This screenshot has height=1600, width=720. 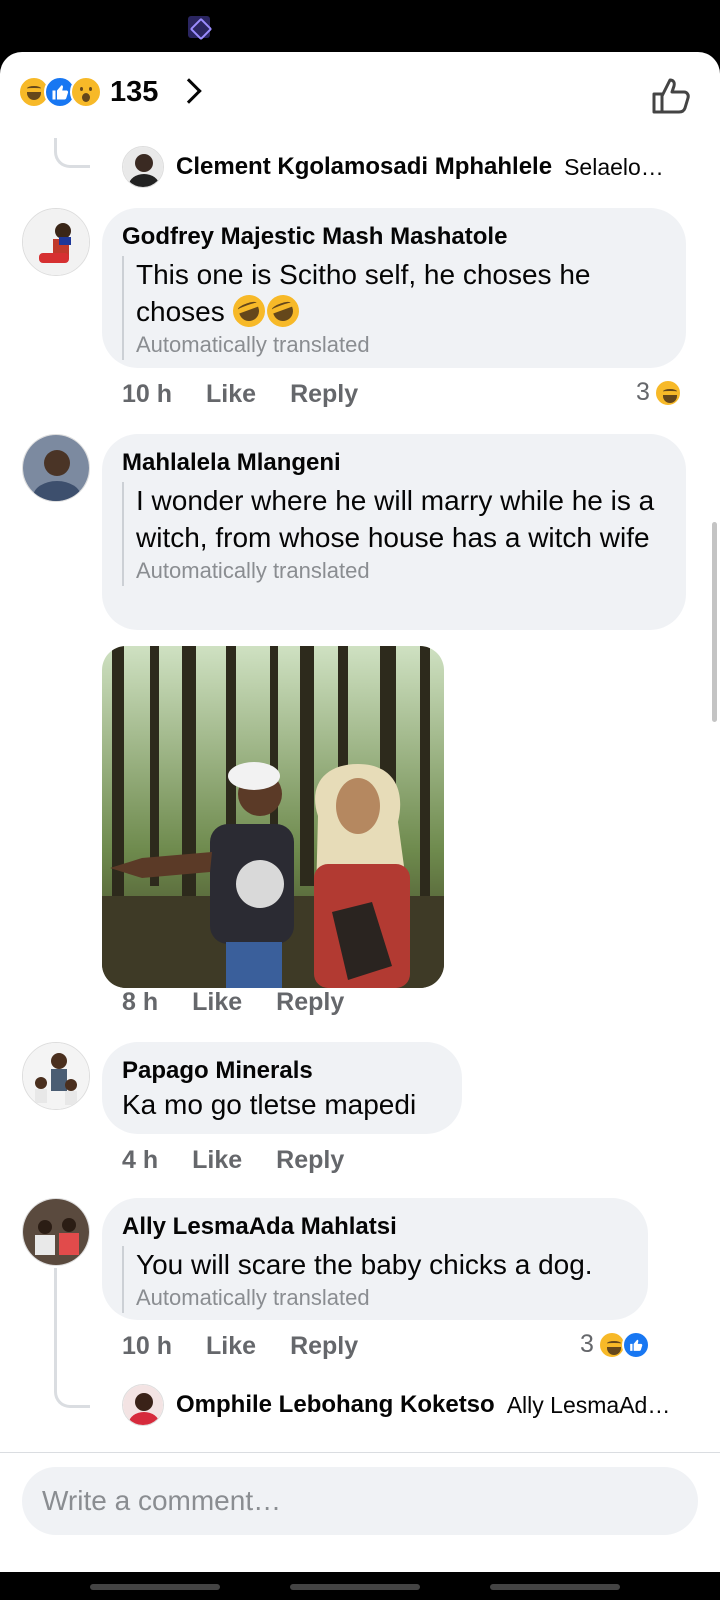 I want to click on comment-author: Papago Minerals, so click(x=282, y=1071).